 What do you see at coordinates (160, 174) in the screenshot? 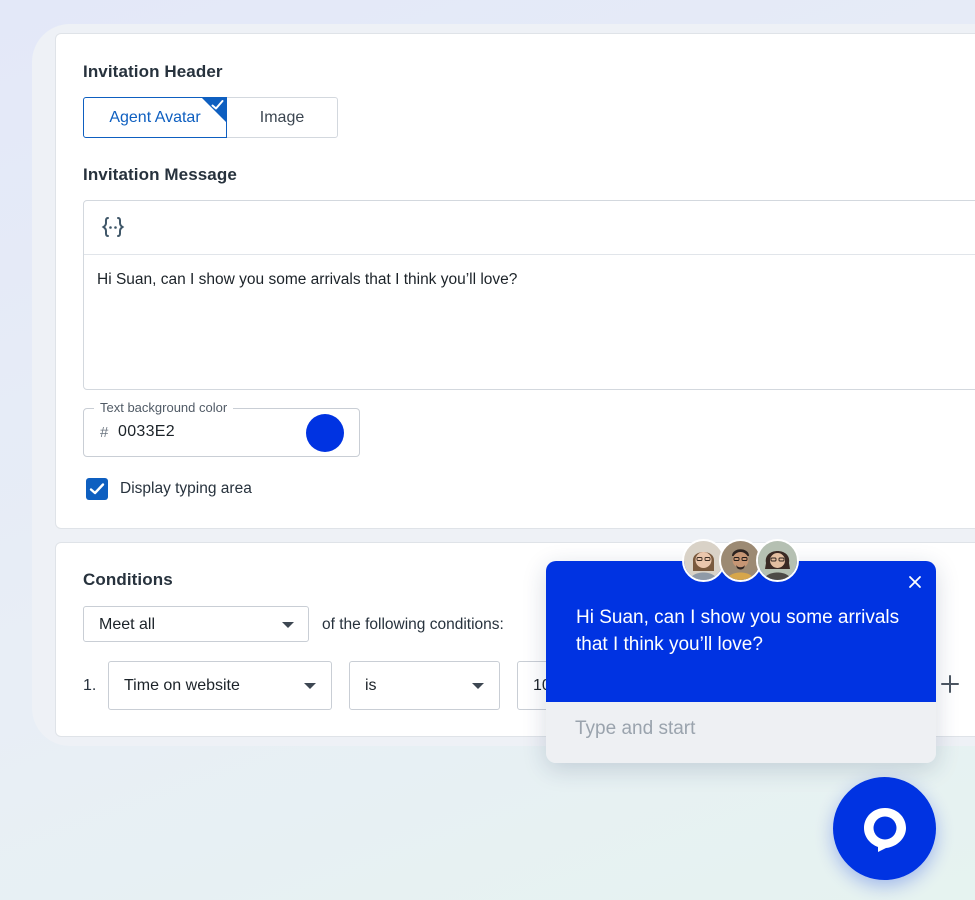
I see `invitation-message-title: Invitation Message` at bounding box center [160, 174].